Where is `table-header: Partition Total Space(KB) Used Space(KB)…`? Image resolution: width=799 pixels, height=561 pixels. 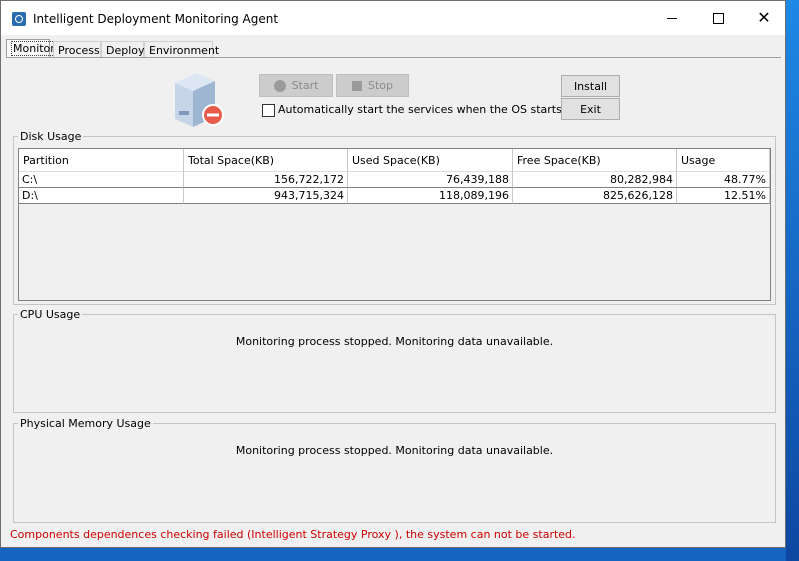
table-header: Partition Total Space(KB) Used Space(KB)… is located at coordinates (394, 160).